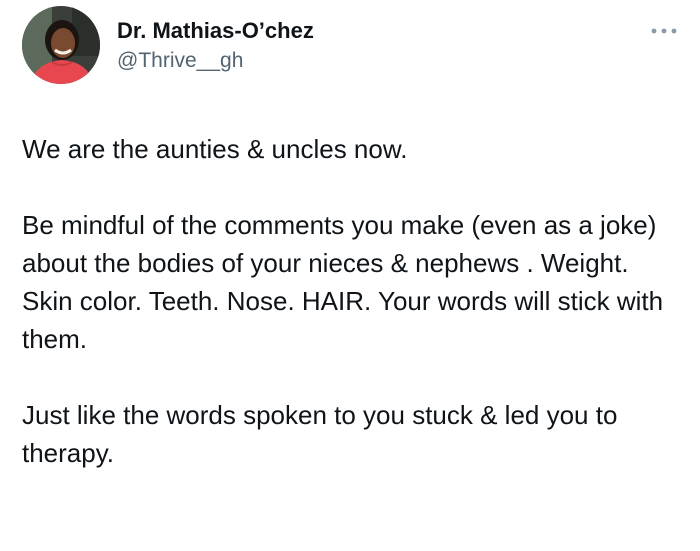 The image size is (700, 551). What do you see at coordinates (215, 149) in the screenshot?
I see `tweet-paragraph: We are the aunties & uncles now.` at bounding box center [215, 149].